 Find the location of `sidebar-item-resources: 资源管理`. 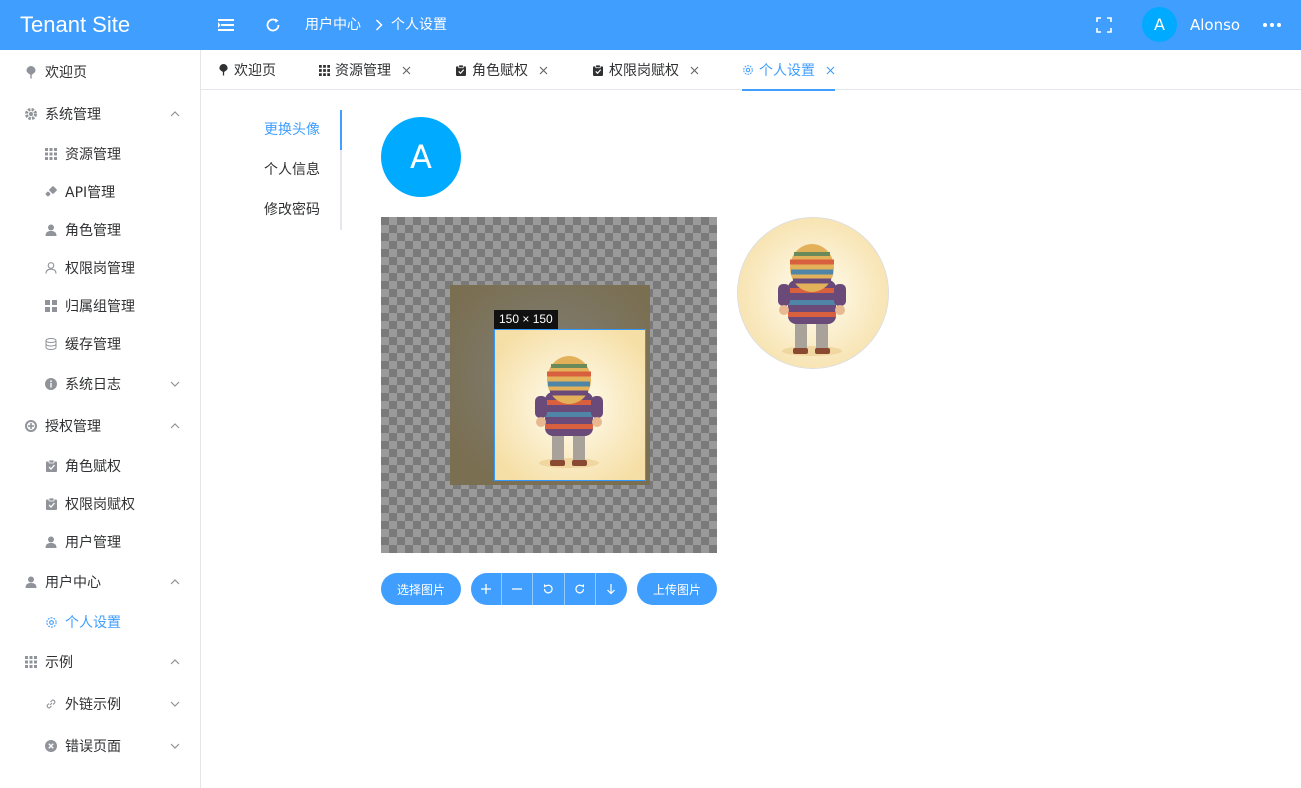

sidebar-item-resources: 资源管理 is located at coordinates (100, 154).